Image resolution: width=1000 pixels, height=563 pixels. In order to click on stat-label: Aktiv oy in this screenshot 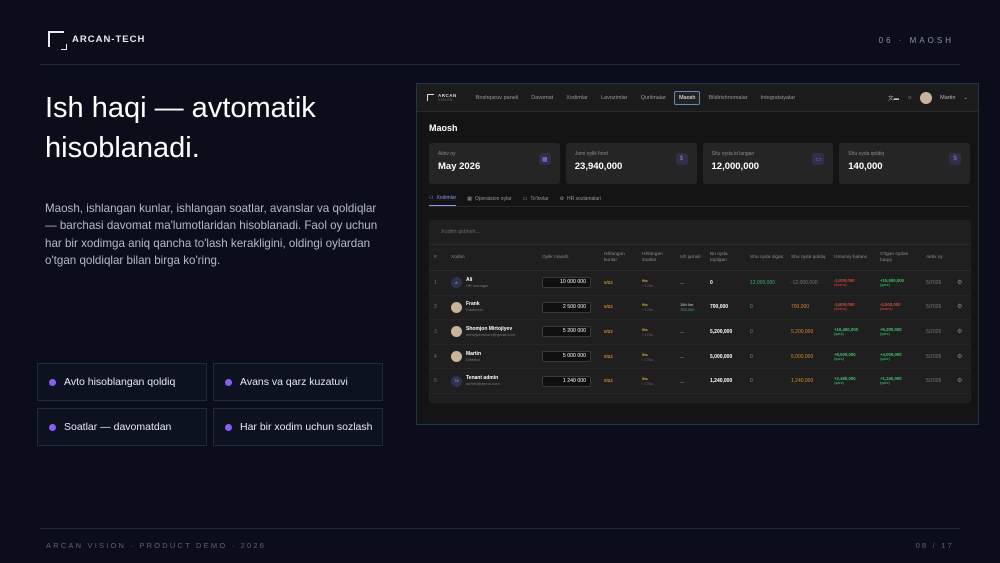, I will do `click(447, 154)`.